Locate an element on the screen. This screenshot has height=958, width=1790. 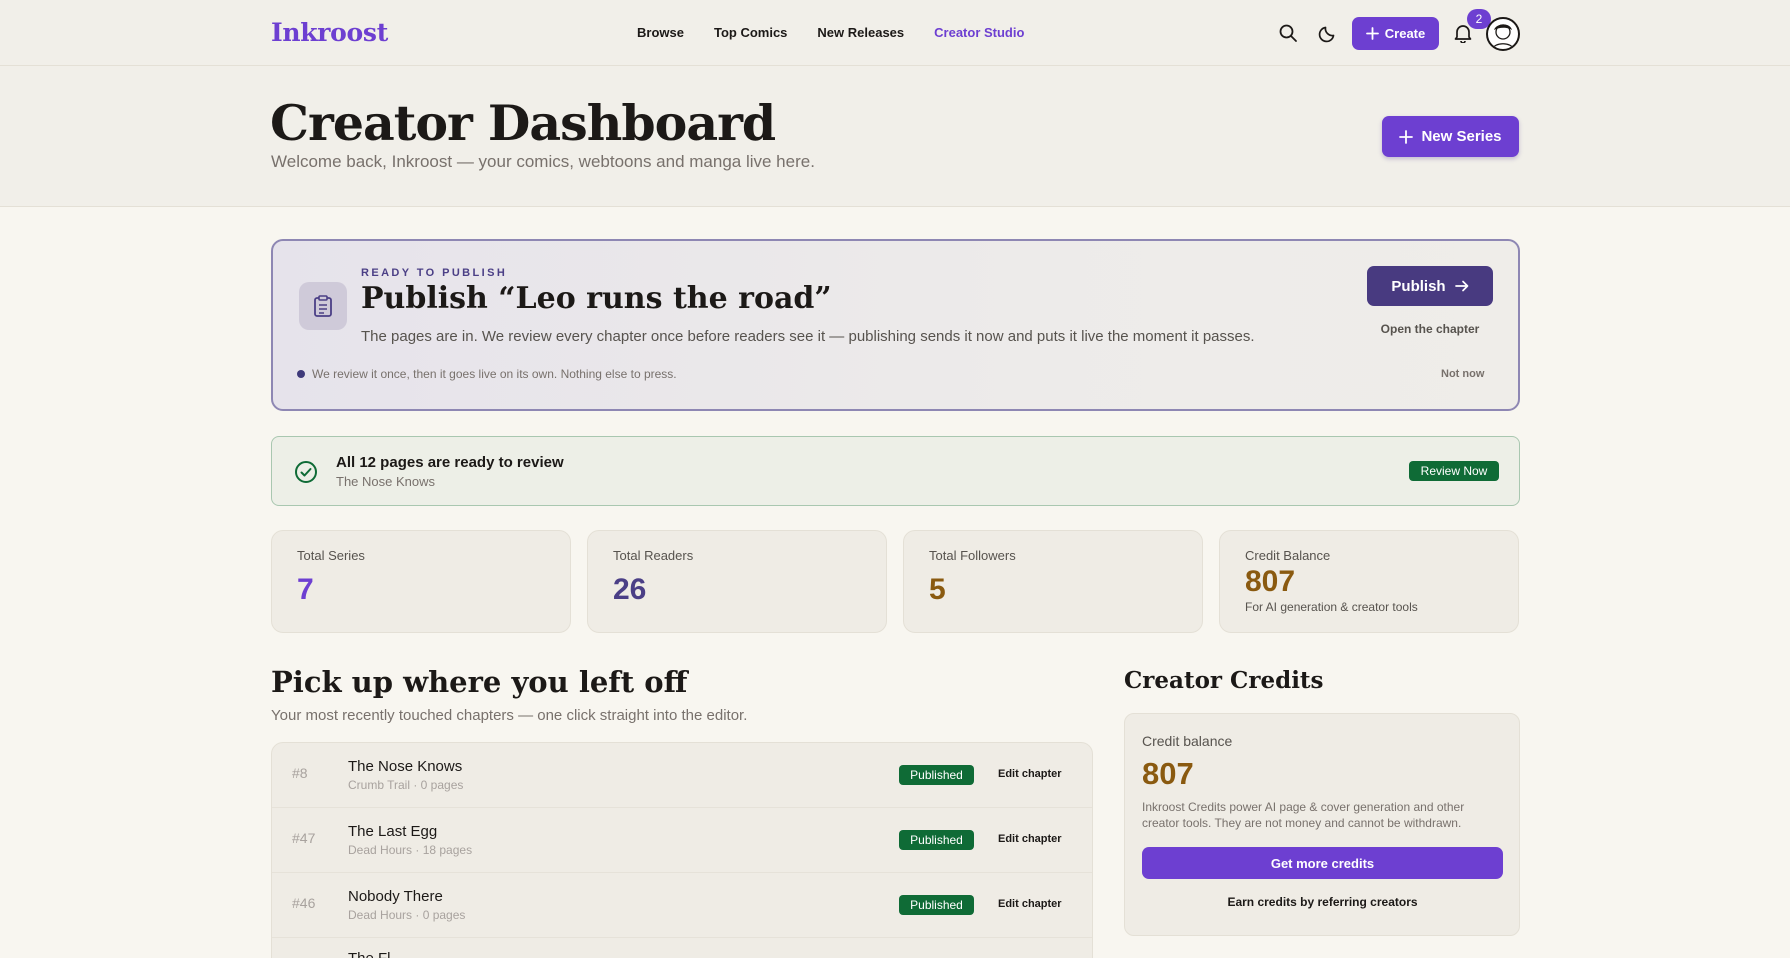
open-chapter-link: Open the chapter is located at coordinates (1430, 329).